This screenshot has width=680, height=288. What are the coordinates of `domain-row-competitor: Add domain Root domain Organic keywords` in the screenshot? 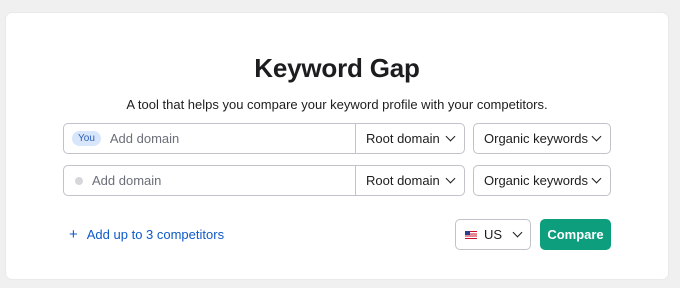 It's located at (337, 180).